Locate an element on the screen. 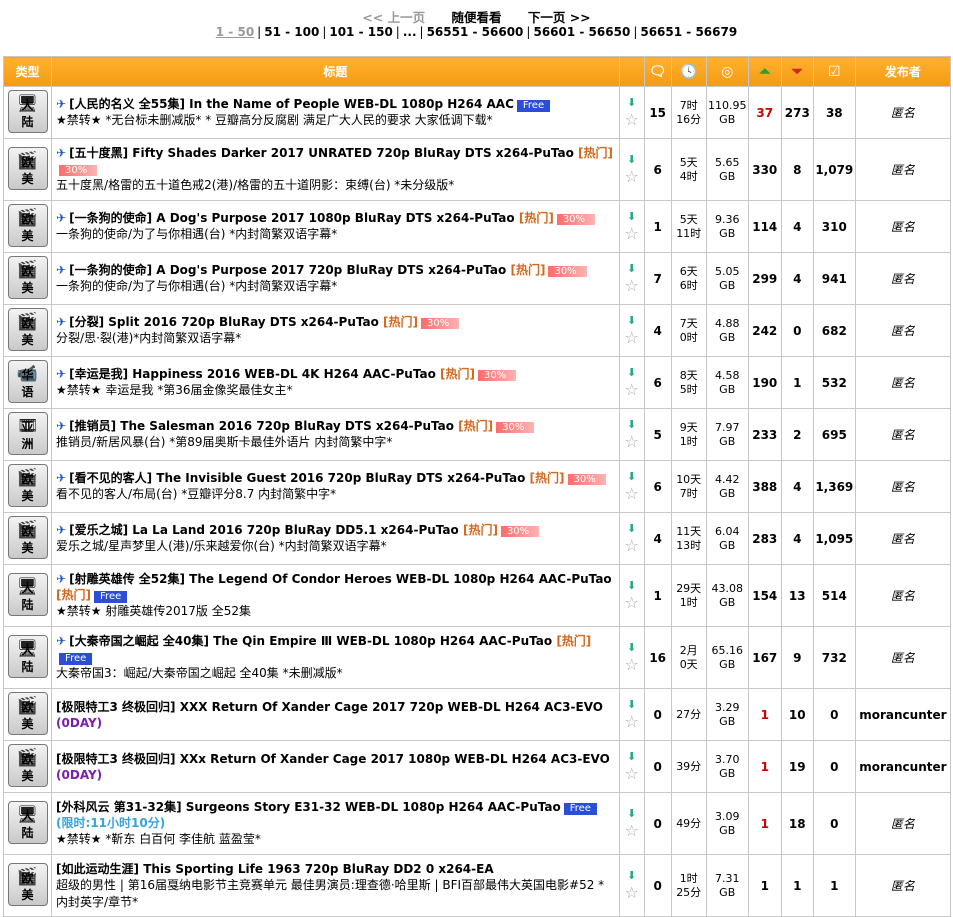  leechers-count: 273 is located at coordinates (797, 112).